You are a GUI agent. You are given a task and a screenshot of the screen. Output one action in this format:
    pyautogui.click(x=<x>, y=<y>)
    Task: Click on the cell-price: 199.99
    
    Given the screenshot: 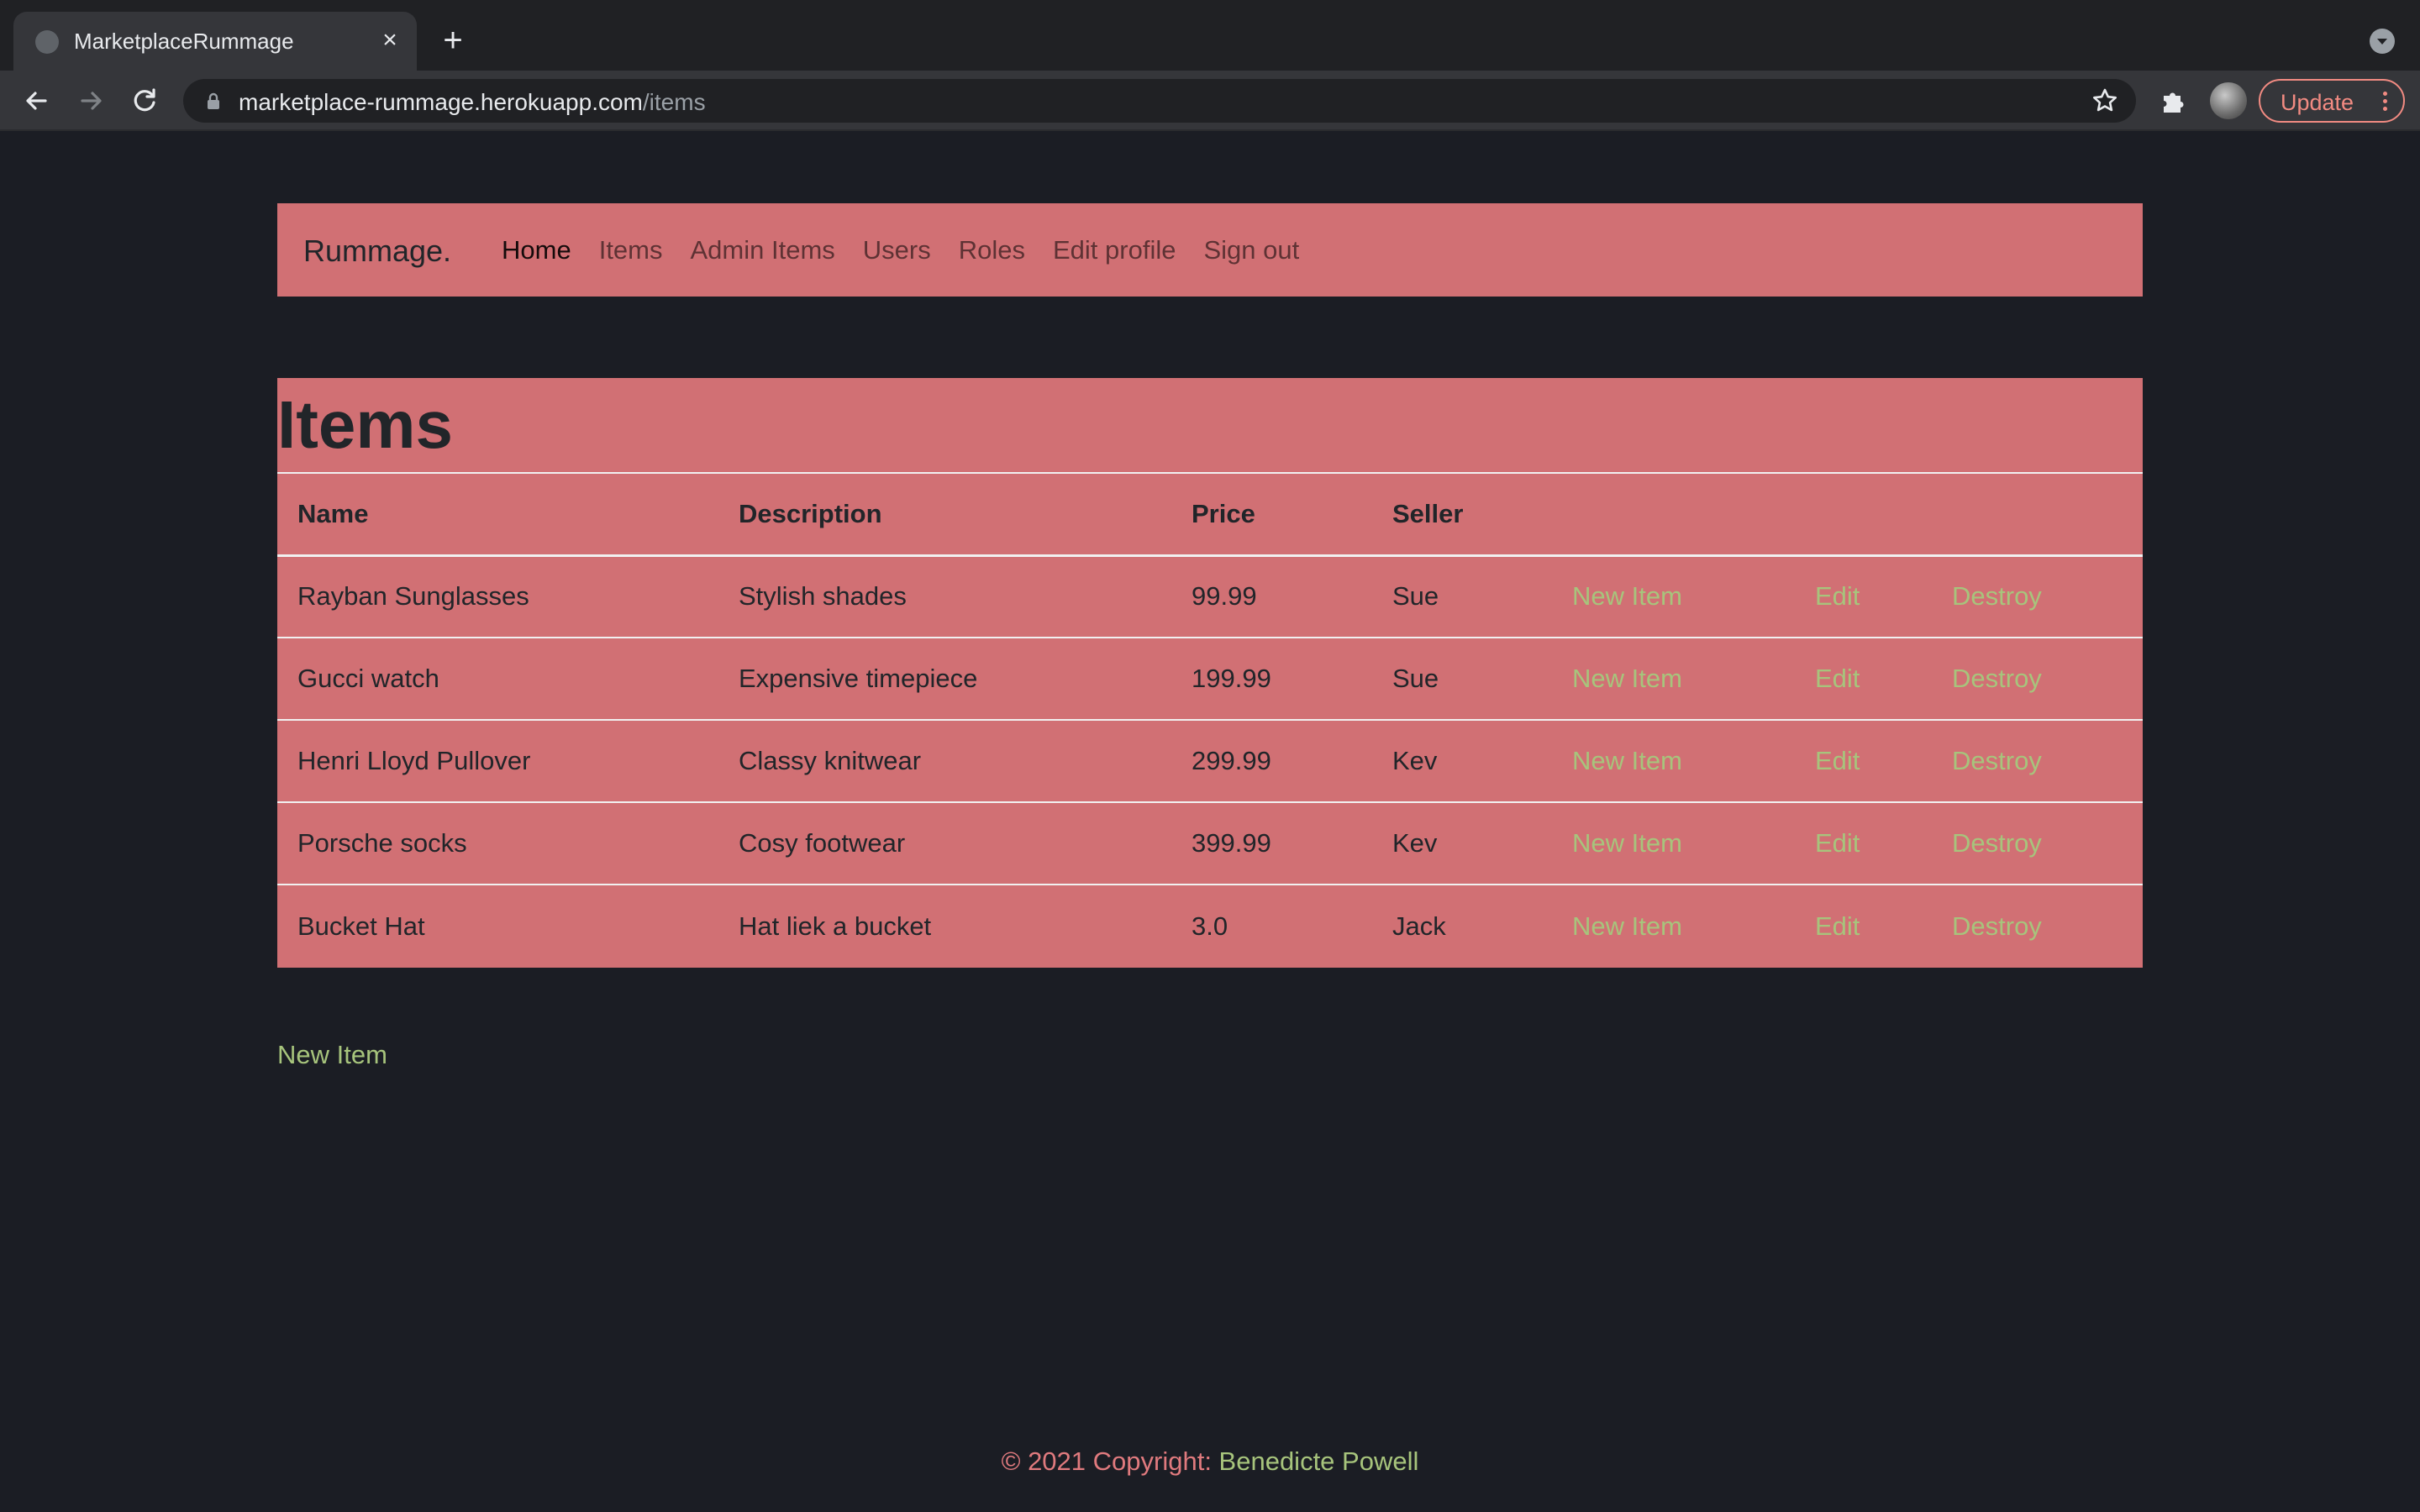 What is the action you would take?
    pyautogui.click(x=1271, y=679)
    